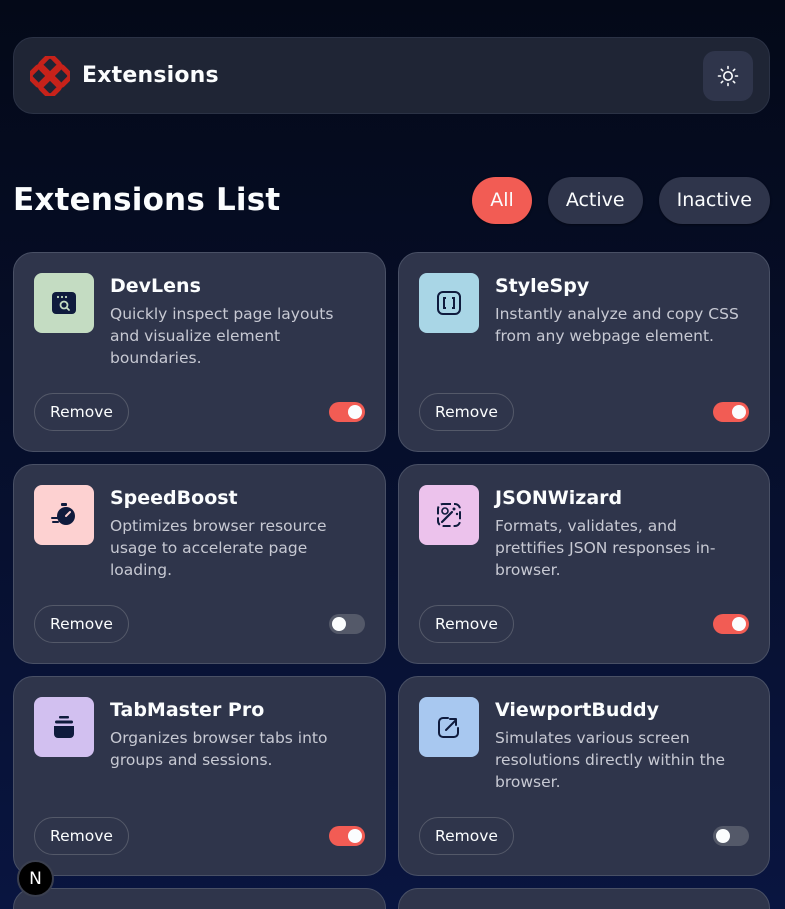  Describe the element at coordinates (187, 710) in the screenshot. I see `extension-name: TabMaster Pro` at that location.